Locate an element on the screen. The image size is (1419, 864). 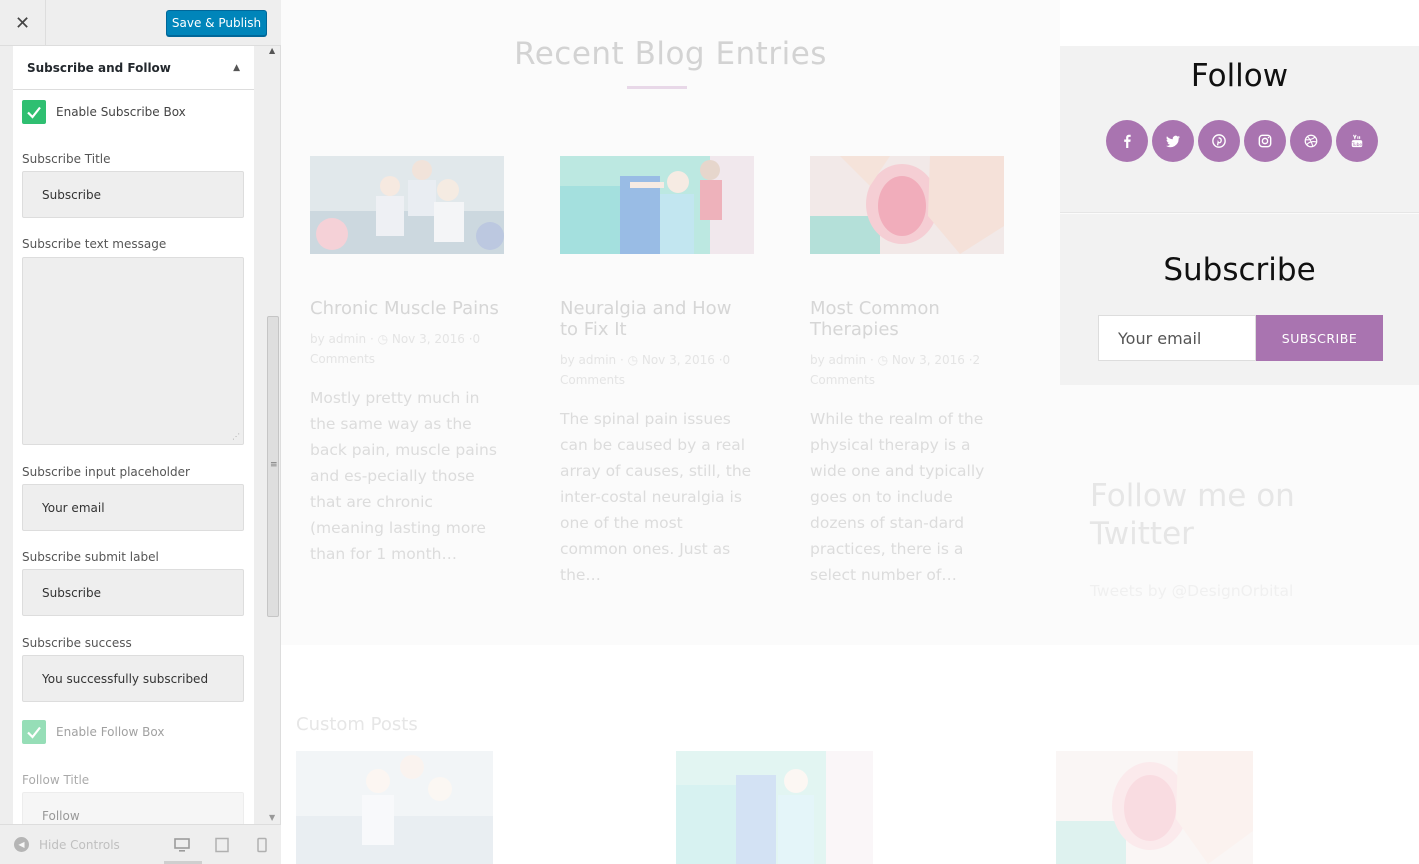
input-placeholder-input: Your email is located at coordinates (133, 507).